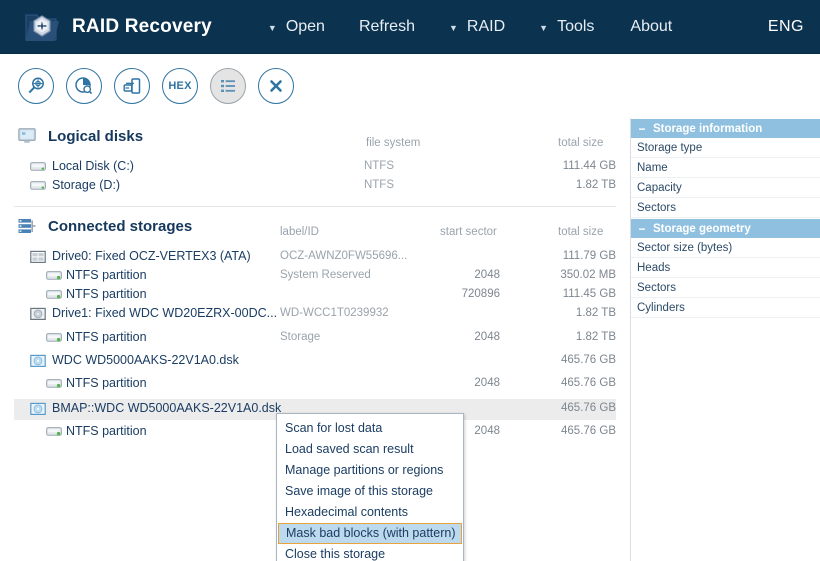  Describe the element at coordinates (589, 294) in the screenshot. I see `row-total-size: 111.45 GB` at that location.